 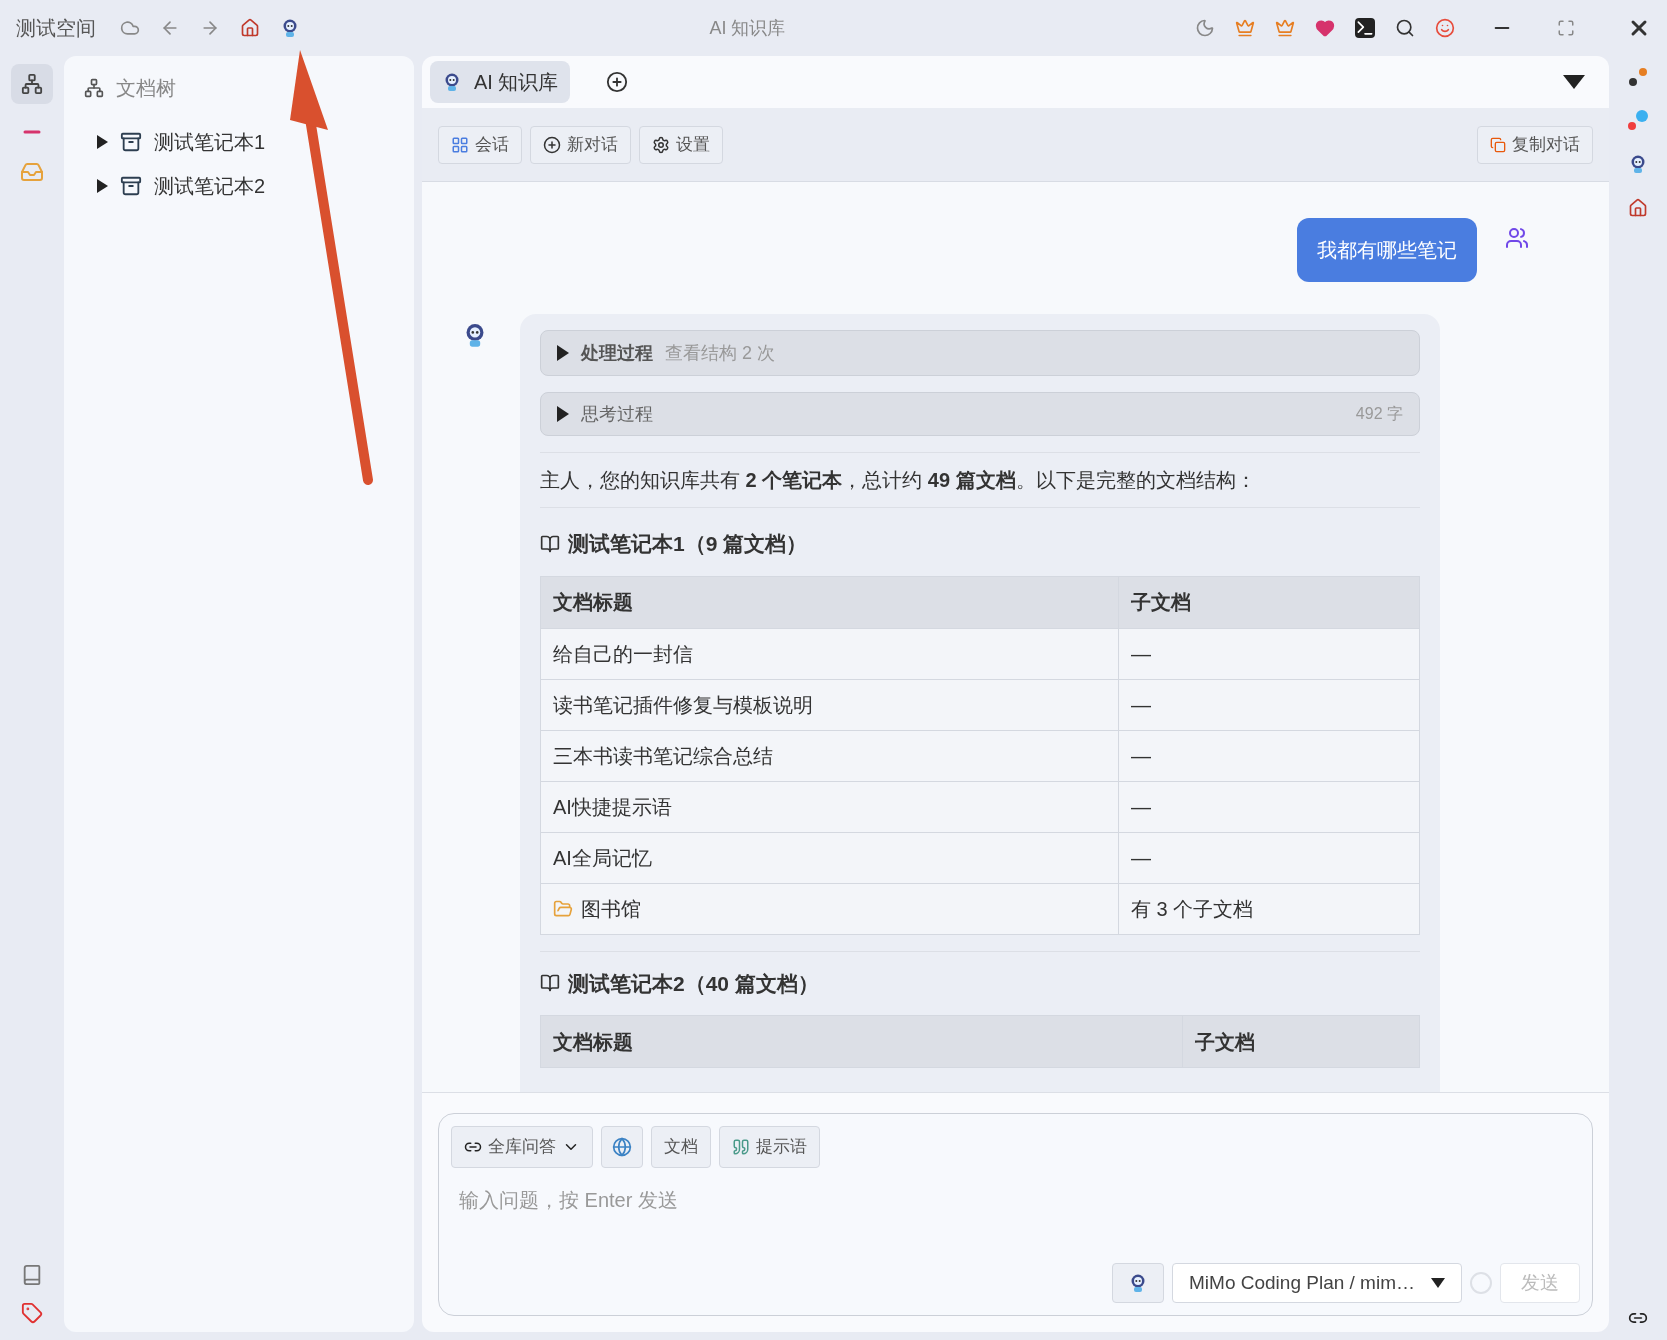 I want to click on copy-chat-button: 复制对话, so click(x=1535, y=144).